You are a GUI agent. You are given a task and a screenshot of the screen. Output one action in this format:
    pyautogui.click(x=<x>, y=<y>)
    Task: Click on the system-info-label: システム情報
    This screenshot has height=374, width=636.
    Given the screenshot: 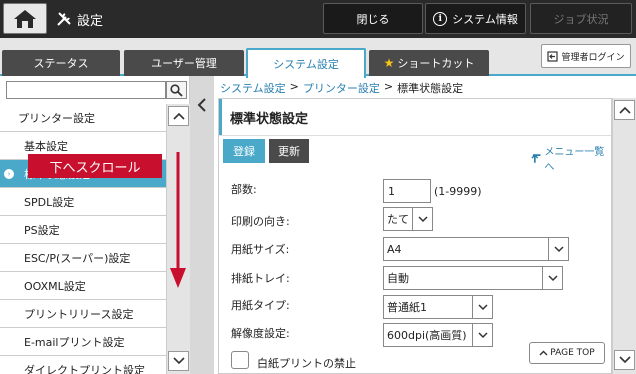 What is the action you would take?
    pyautogui.click(x=485, y=19)
    